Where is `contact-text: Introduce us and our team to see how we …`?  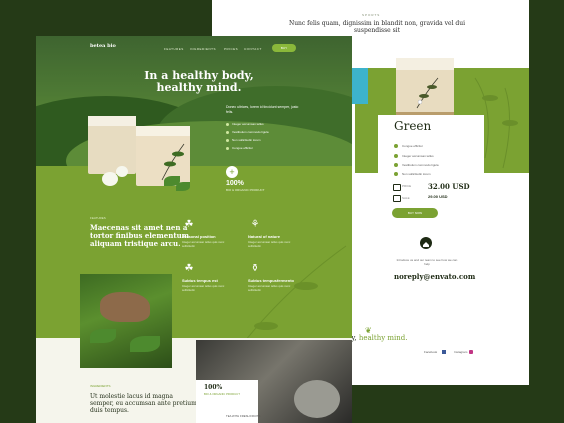
contact-text: Introduce us and our team to see how we … is located at coordinates (427, 262).